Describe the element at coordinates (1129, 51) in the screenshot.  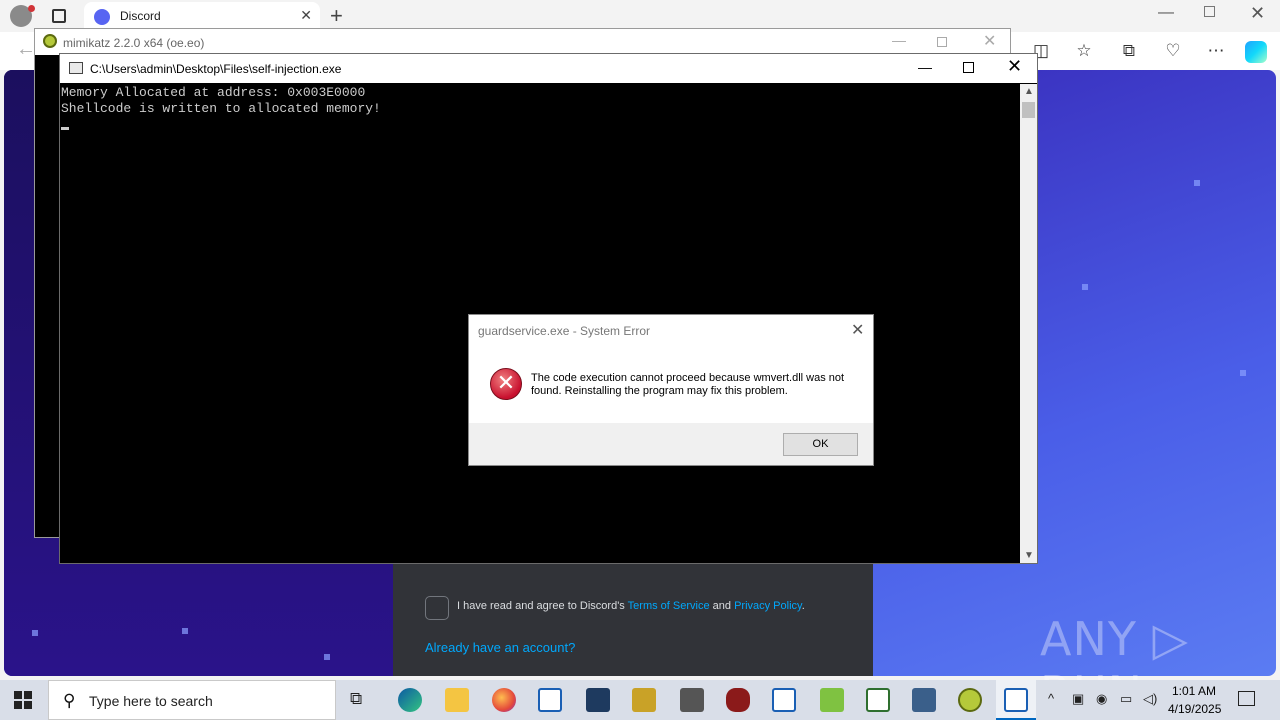
I see `collections-icon: ⧉` at that location.